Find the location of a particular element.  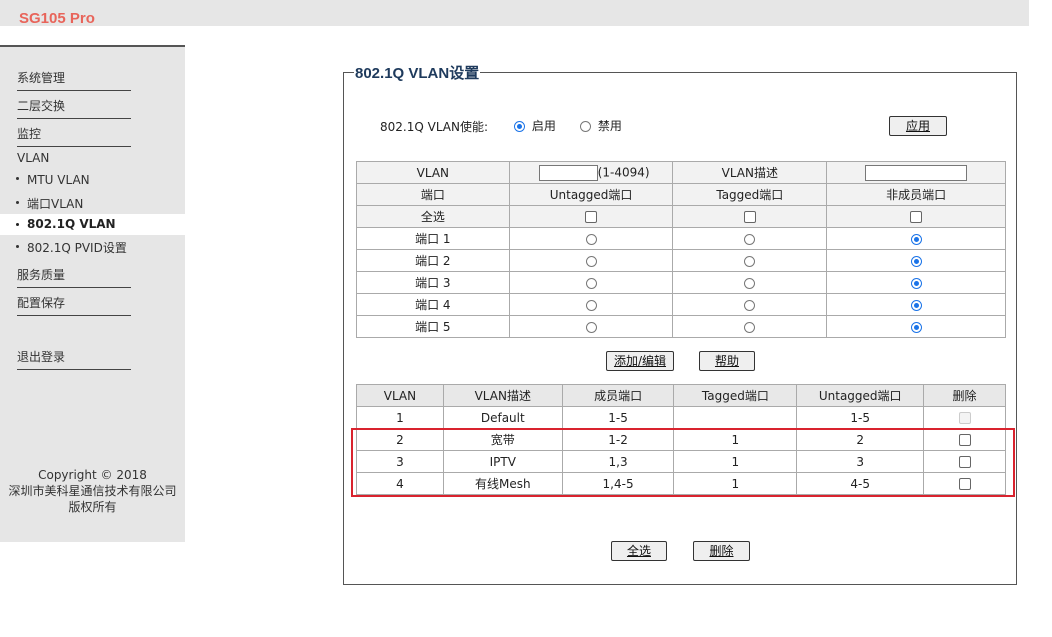

port5-tagged-radio is located at coordinates (750, 327).